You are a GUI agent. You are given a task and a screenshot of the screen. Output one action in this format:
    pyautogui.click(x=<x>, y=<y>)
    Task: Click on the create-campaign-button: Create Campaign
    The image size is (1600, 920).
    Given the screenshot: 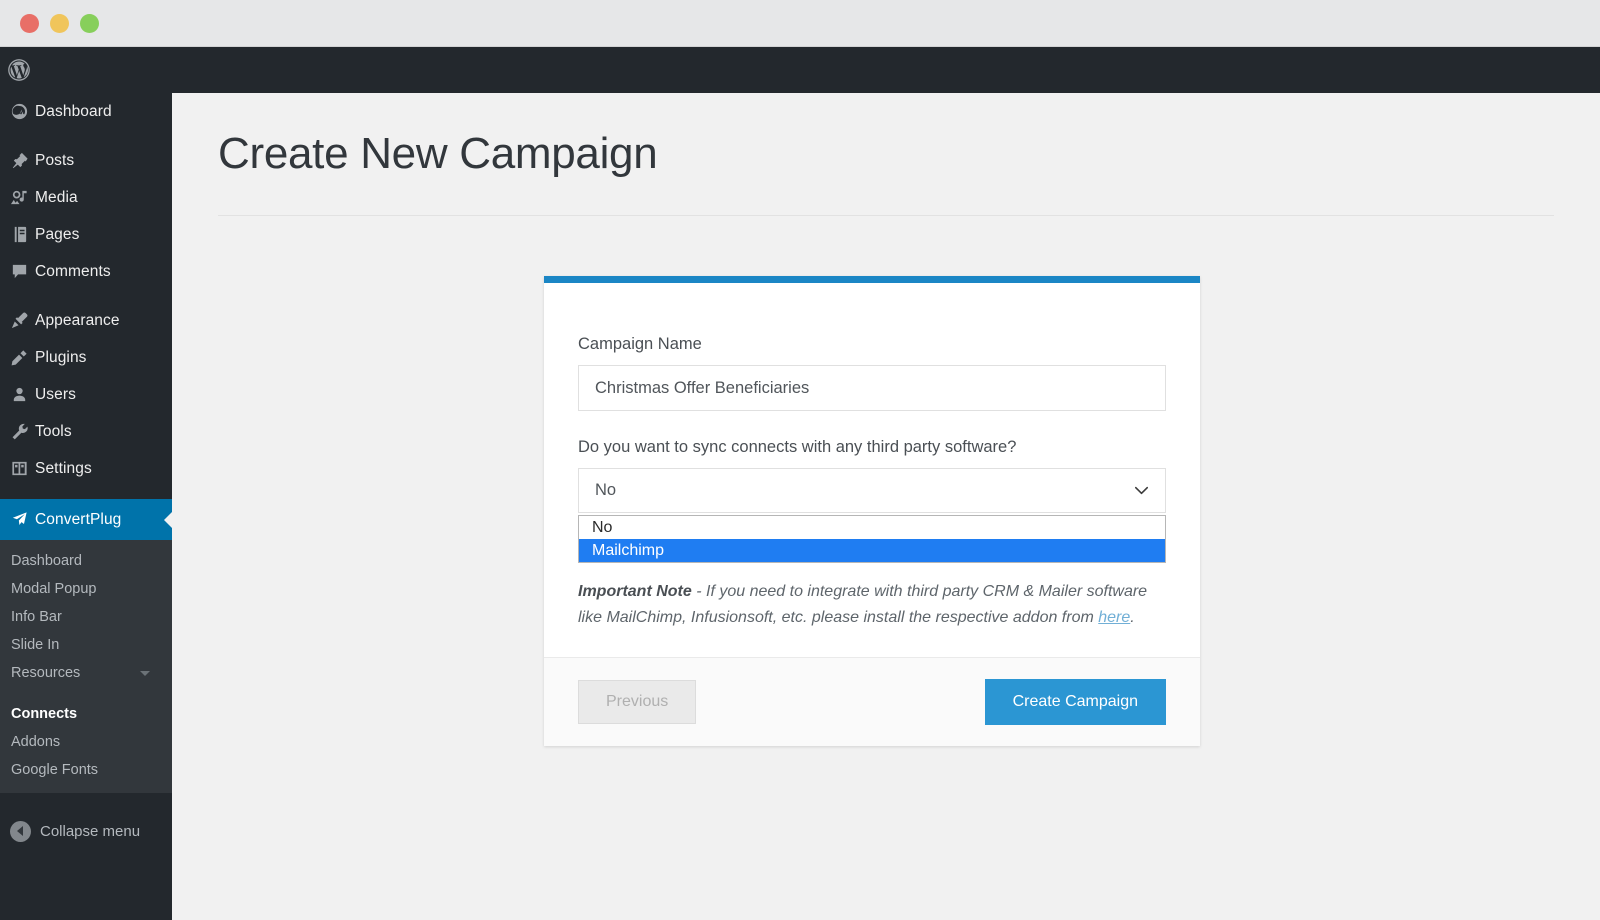 What is the action you would take?
    pyautogui.click(x=1075, y=701)
    